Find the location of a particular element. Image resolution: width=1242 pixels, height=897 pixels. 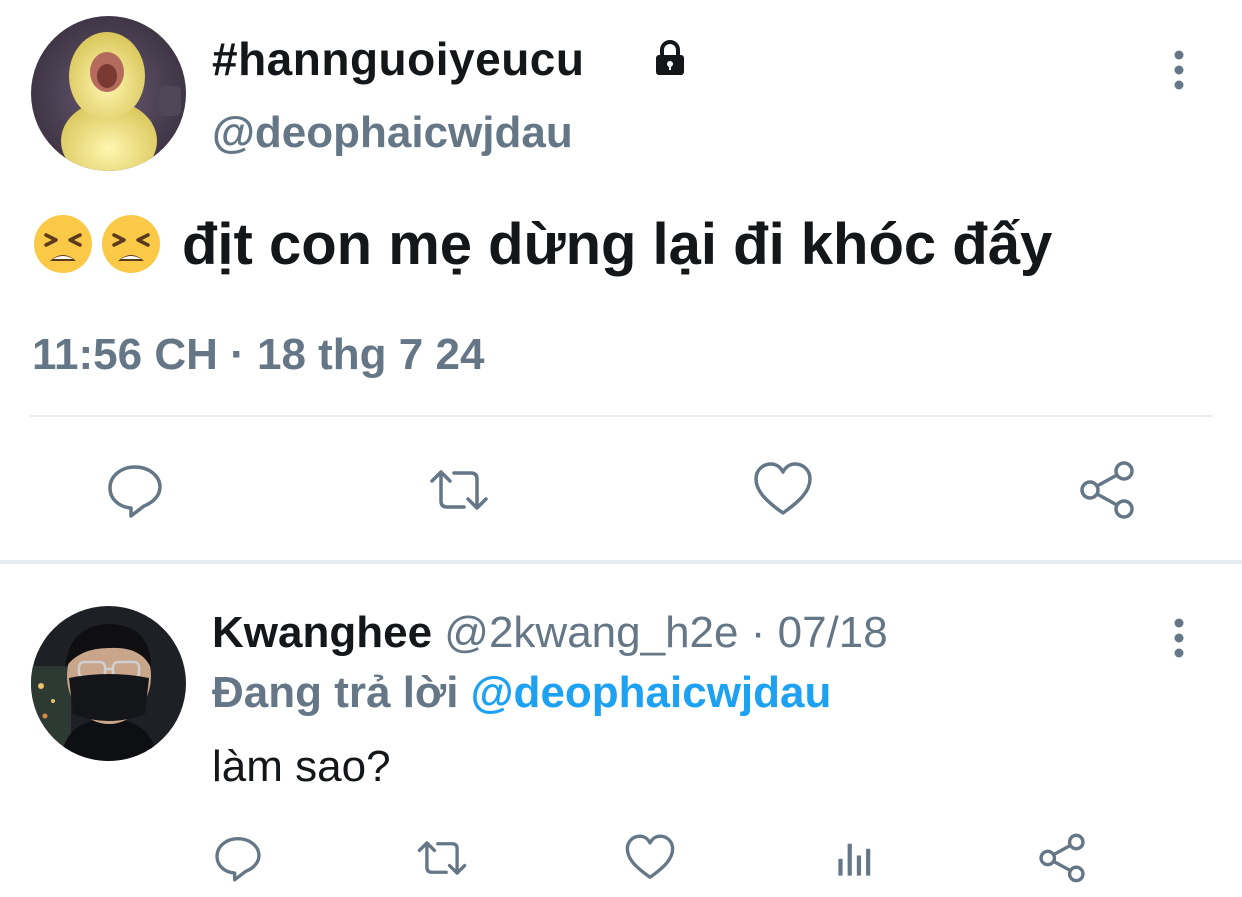

handle: @2kwang_h2e is located at coordinates (591, 632).